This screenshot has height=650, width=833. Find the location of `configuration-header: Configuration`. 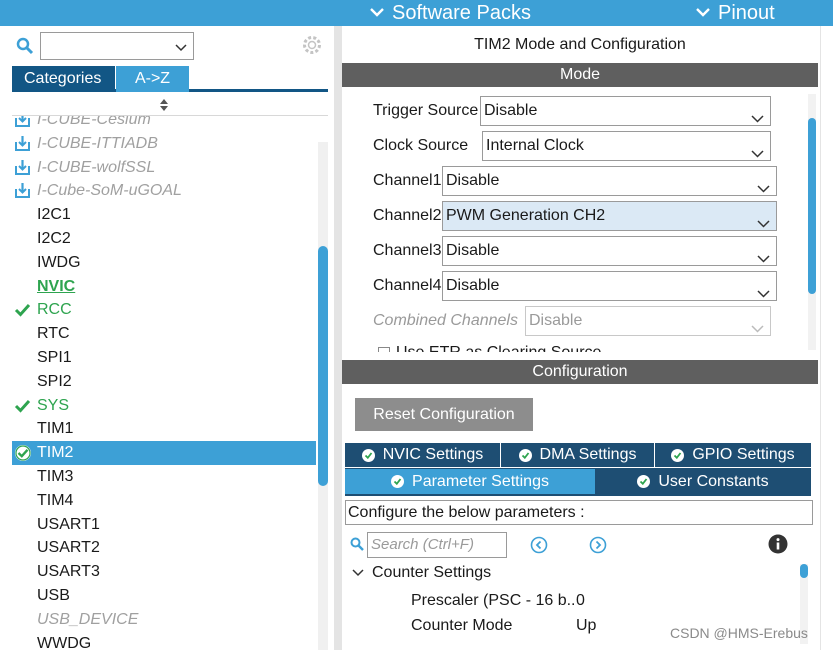

configuration-header: Configuration is located at coordinates (580, 372).